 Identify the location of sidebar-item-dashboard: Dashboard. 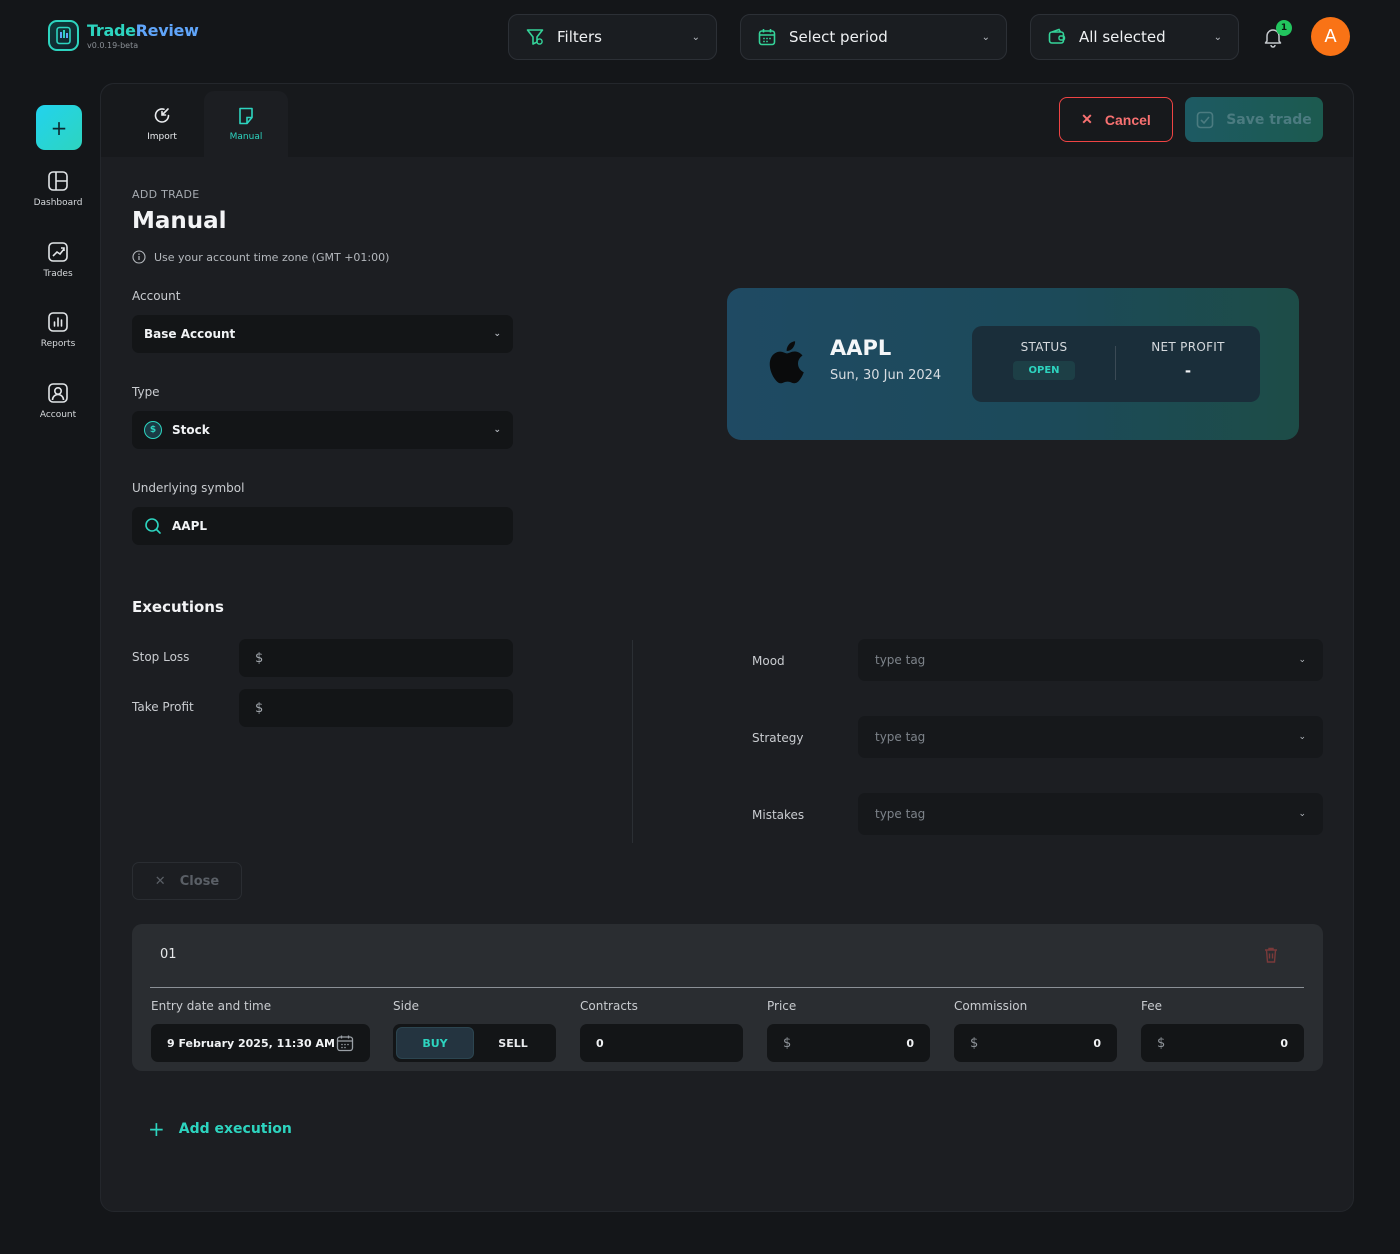
(58, 189).